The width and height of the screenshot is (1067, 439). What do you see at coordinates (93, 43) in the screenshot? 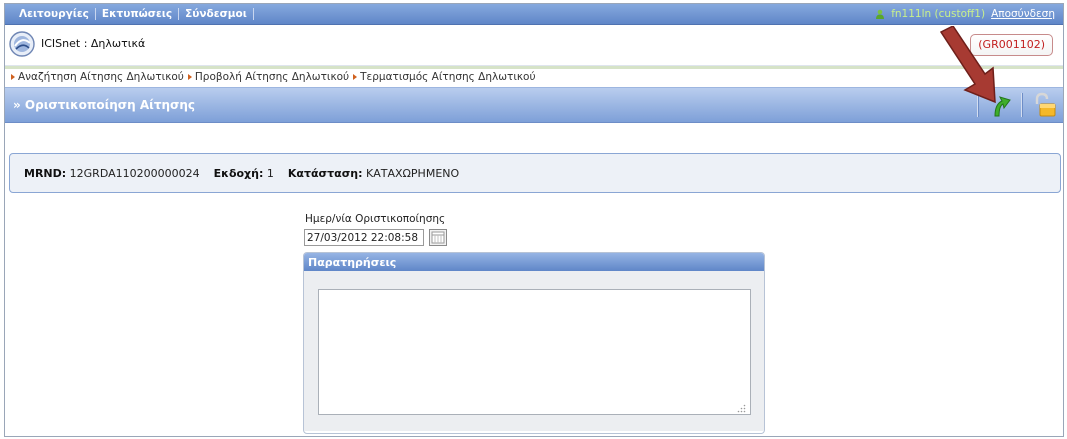
I see `app-title: ICISnet : Δηλωτικά` at bounding box center [93, 43].